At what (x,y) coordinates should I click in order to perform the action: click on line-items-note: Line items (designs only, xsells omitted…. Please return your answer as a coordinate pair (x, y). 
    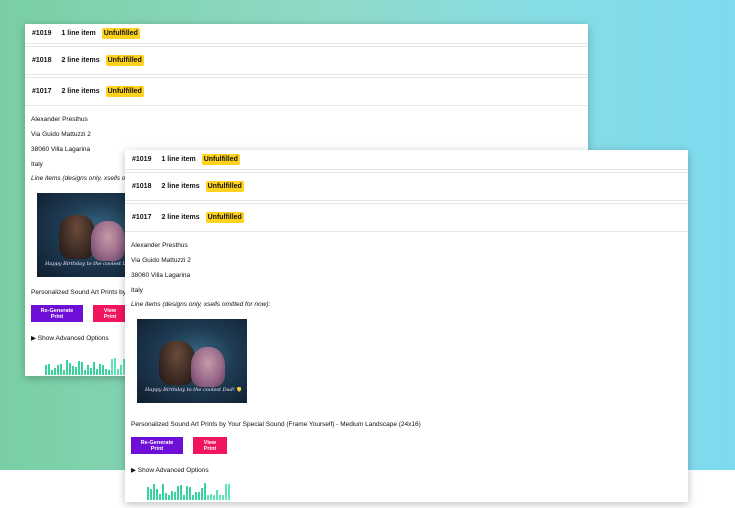
    Looking at the image, I should click on (201, 304).